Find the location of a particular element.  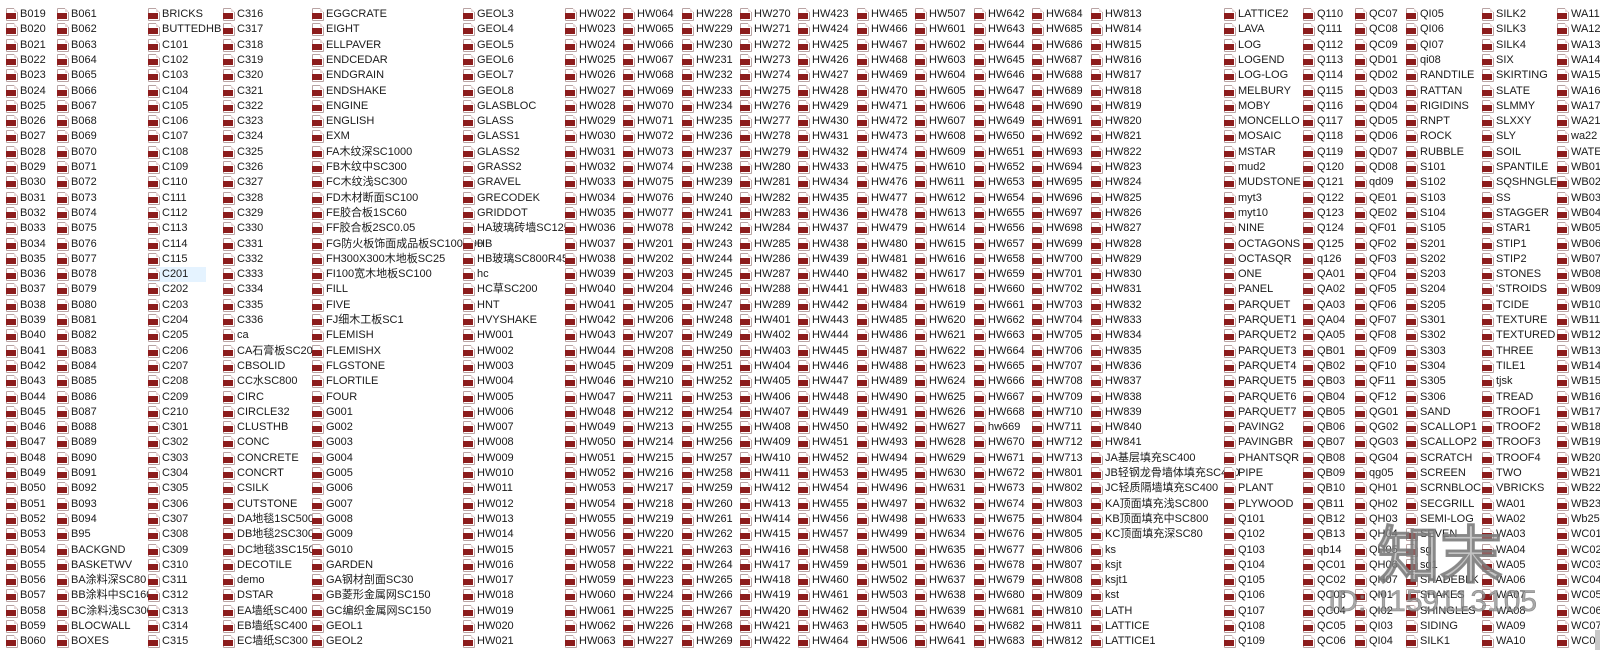

file-item: HW462 is located at coordinates (823, 611).